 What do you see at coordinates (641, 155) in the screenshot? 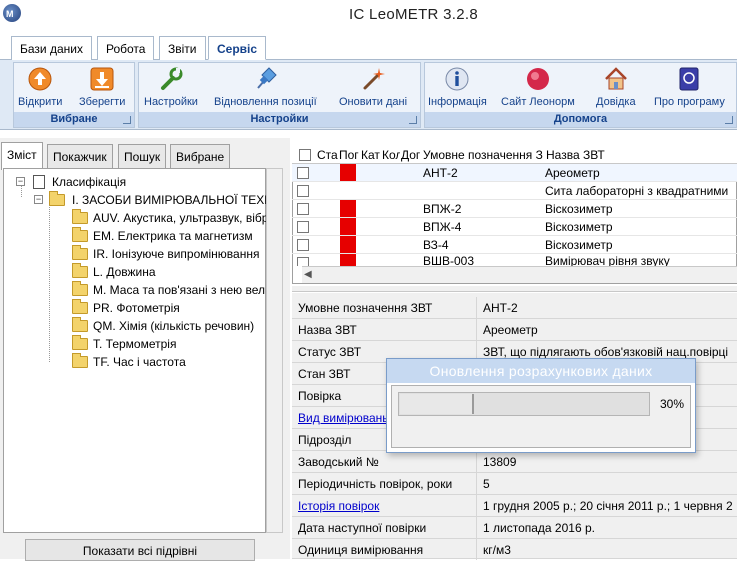
I see `column-header-name: Назва ЗВТ` at bounding box center [641, 155].